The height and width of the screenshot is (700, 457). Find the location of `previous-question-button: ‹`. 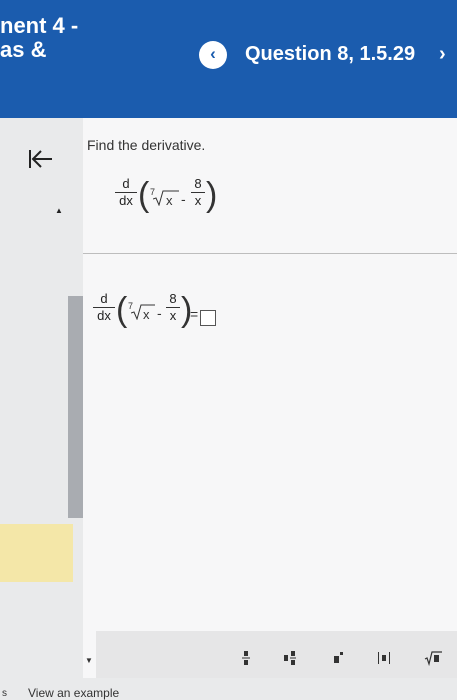

previous-question-button: ‹ is located at coordinates (213, 55).